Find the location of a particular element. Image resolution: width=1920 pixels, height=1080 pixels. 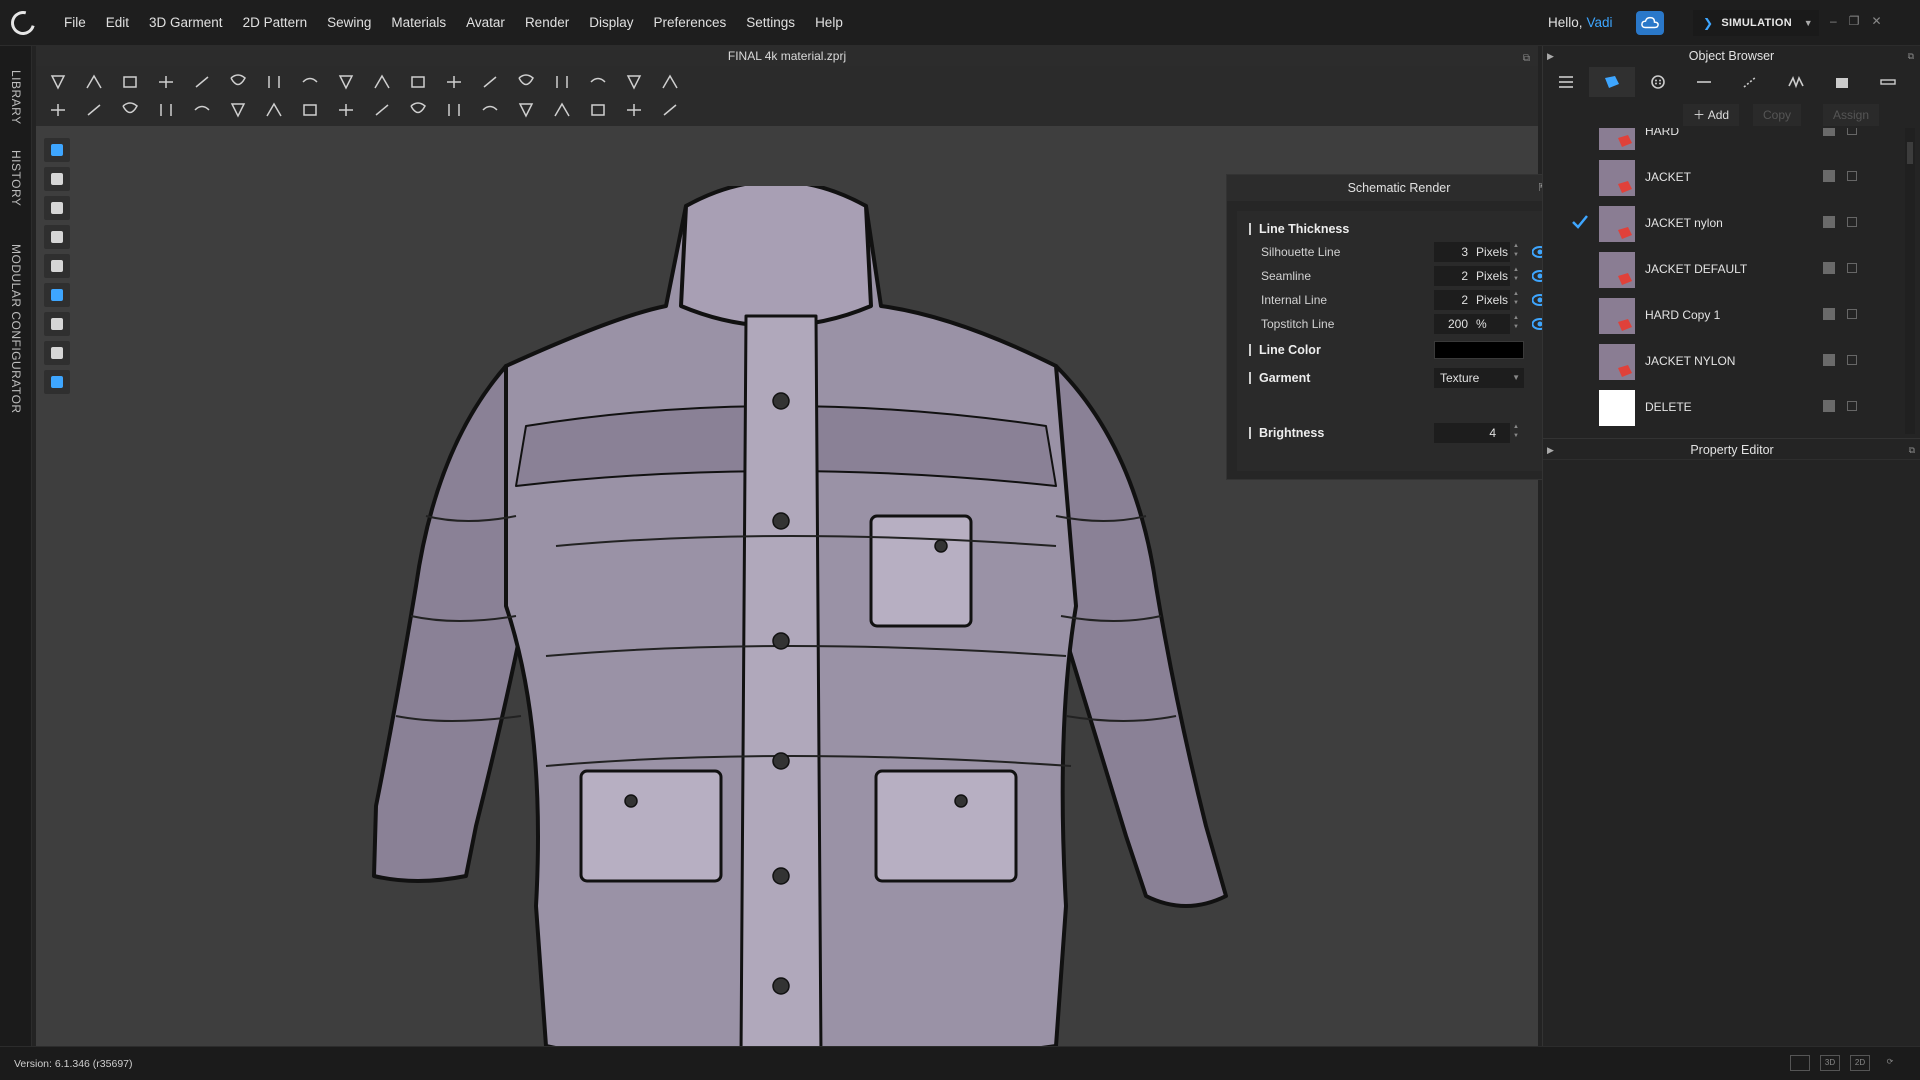

flatten-icon is located at coordinates (310, 82).